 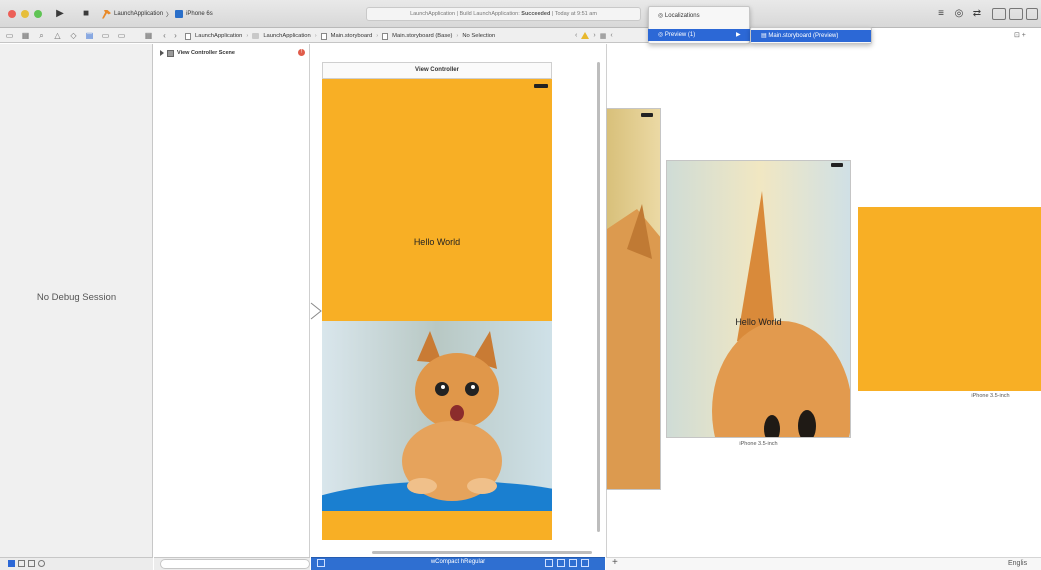 I want to click on resolve-icon, so click(x=585, y=563).